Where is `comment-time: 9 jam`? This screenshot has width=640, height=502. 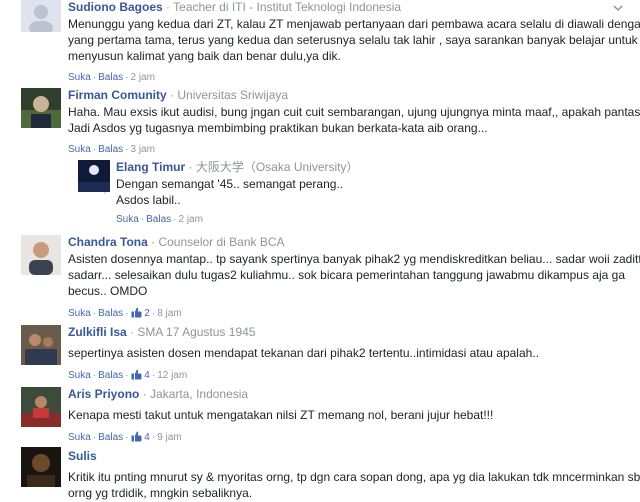
comment-time: 9 jam is located at coordinates (169, 437).